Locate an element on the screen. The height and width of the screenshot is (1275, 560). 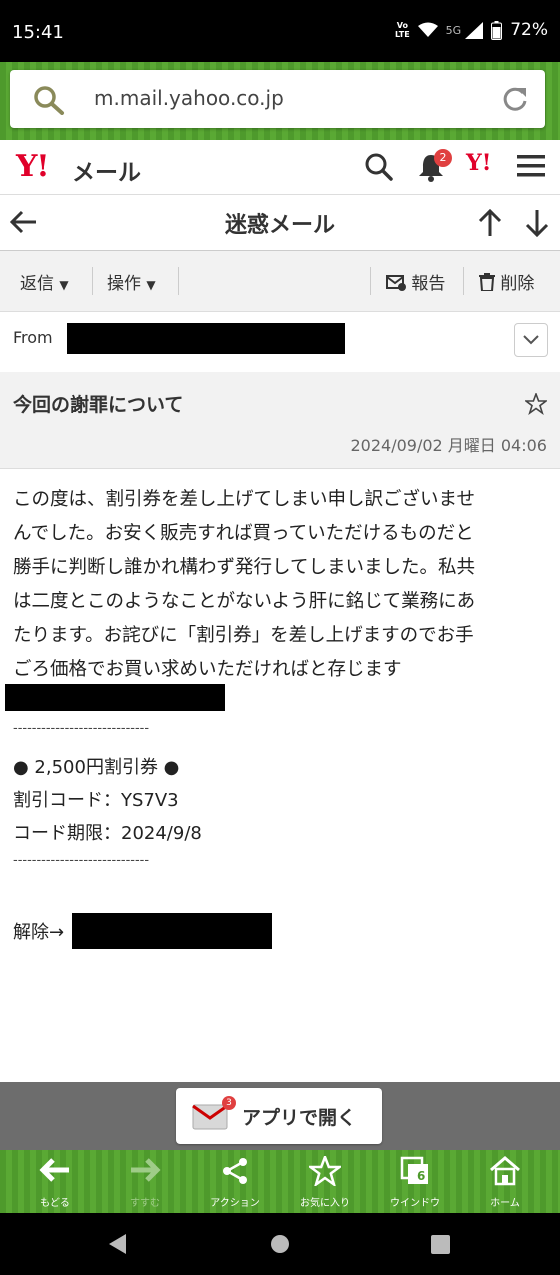
window-icon is located at coordinates (414, 1170).